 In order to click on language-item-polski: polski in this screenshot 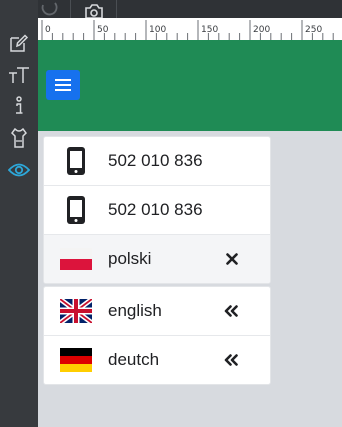, I will do `click(157, 259)`.